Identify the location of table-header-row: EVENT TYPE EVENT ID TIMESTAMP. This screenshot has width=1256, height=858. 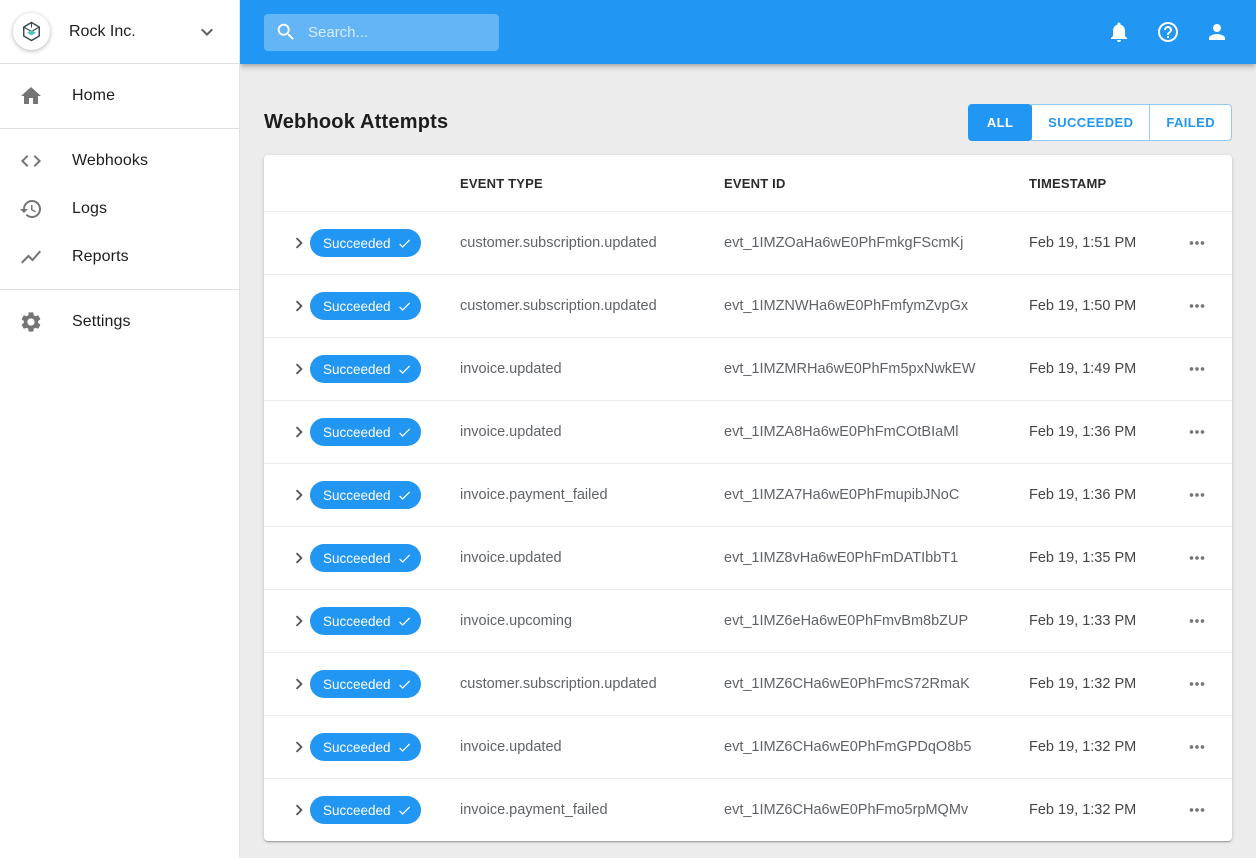
(748, 183).